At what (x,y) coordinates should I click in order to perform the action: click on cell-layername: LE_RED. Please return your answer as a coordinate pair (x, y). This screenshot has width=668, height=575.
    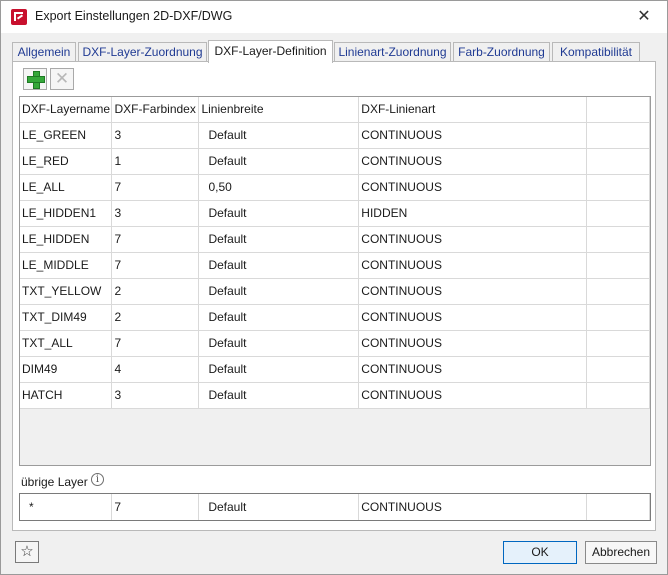
    Looking at the image, I should click on (66, 161).